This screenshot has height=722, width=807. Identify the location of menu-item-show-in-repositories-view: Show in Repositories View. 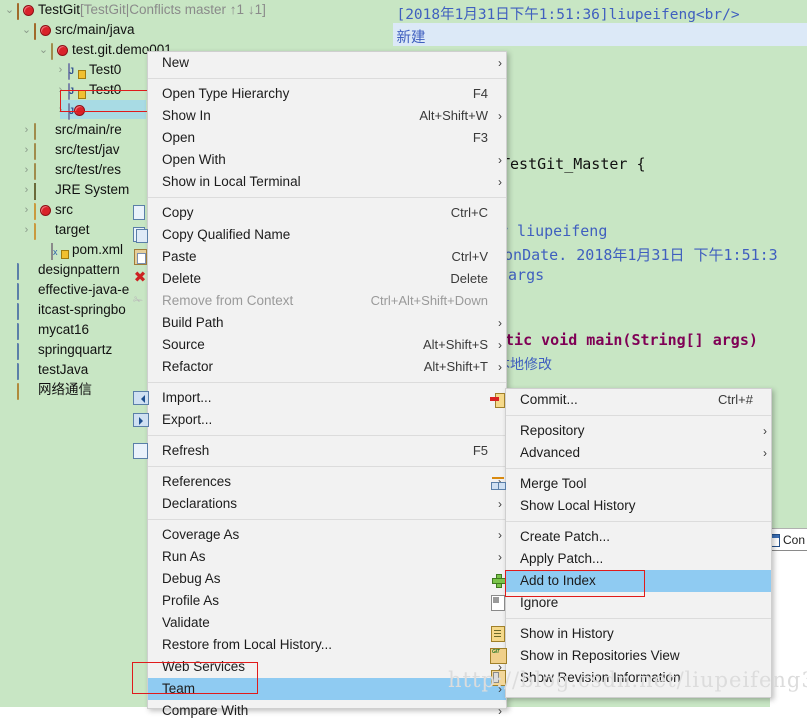
(630, 654).